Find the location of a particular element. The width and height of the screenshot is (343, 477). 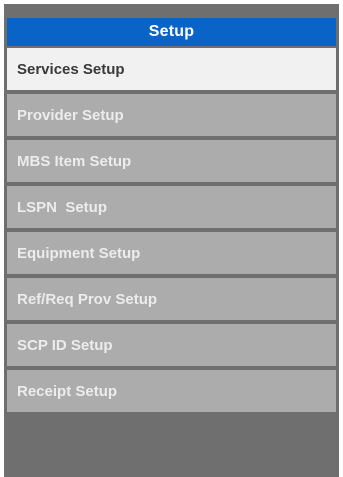

menu-item-scp-id-setup: SCP ID Setup is located at coordinates (171, 345).